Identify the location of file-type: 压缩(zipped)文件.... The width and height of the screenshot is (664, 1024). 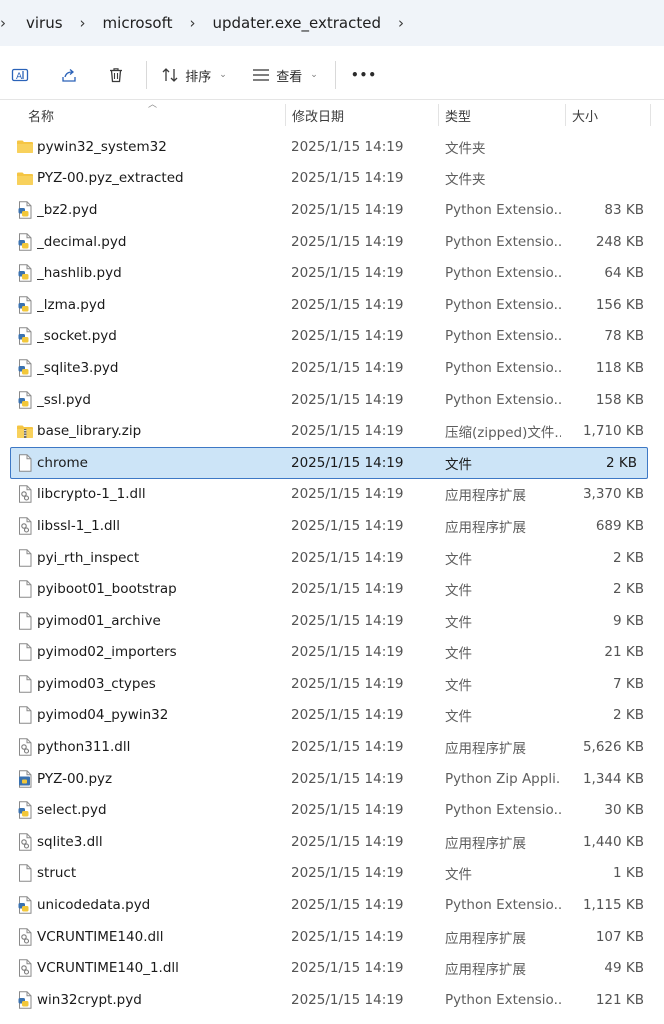
(503, 433).